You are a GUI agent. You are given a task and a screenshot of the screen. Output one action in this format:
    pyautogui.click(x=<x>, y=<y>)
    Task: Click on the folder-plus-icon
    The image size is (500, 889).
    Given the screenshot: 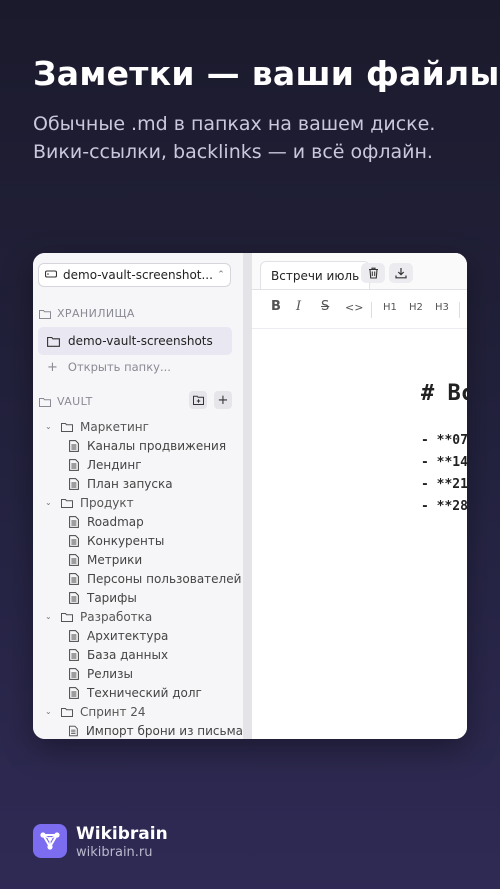 What is the action you would take?
    pyautogui.click(x=198, y=400)
    